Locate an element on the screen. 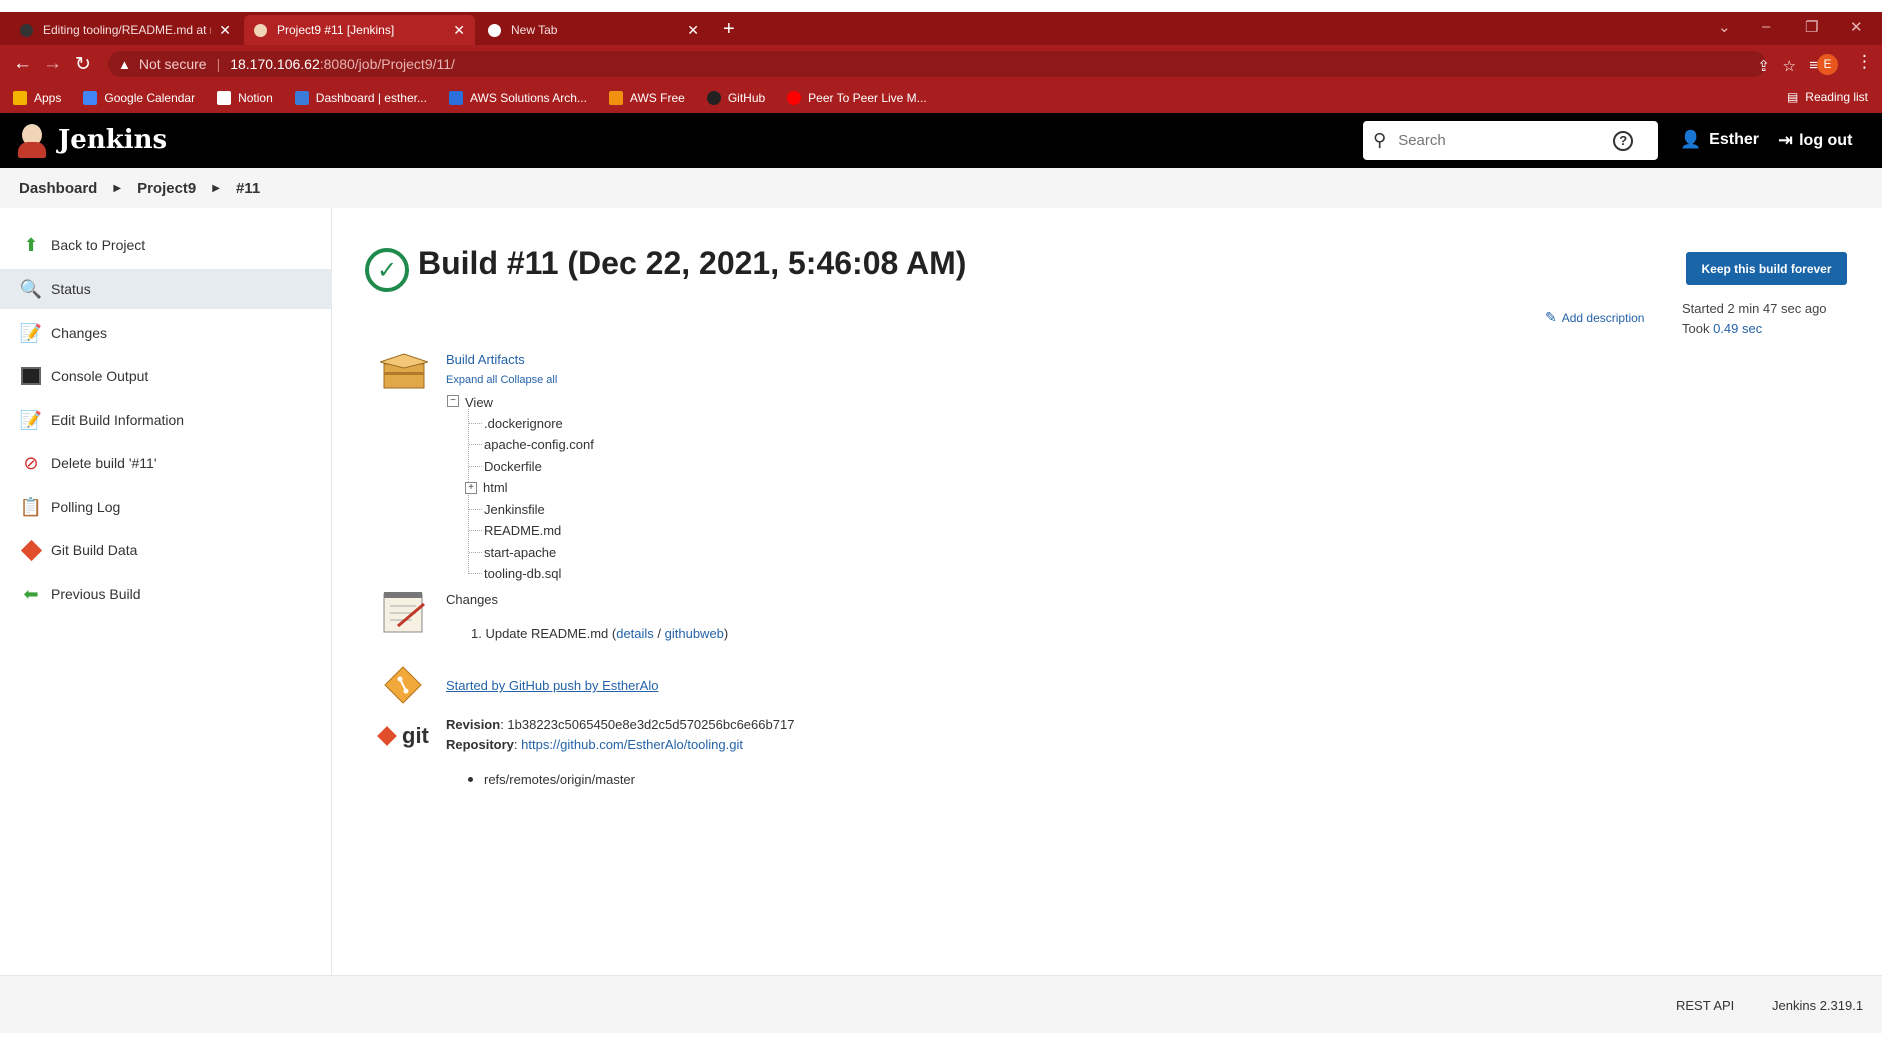 The image size is (1882, 1044). url-path: :8080/job/Project9/11/ is located at coordinates (387, 64).